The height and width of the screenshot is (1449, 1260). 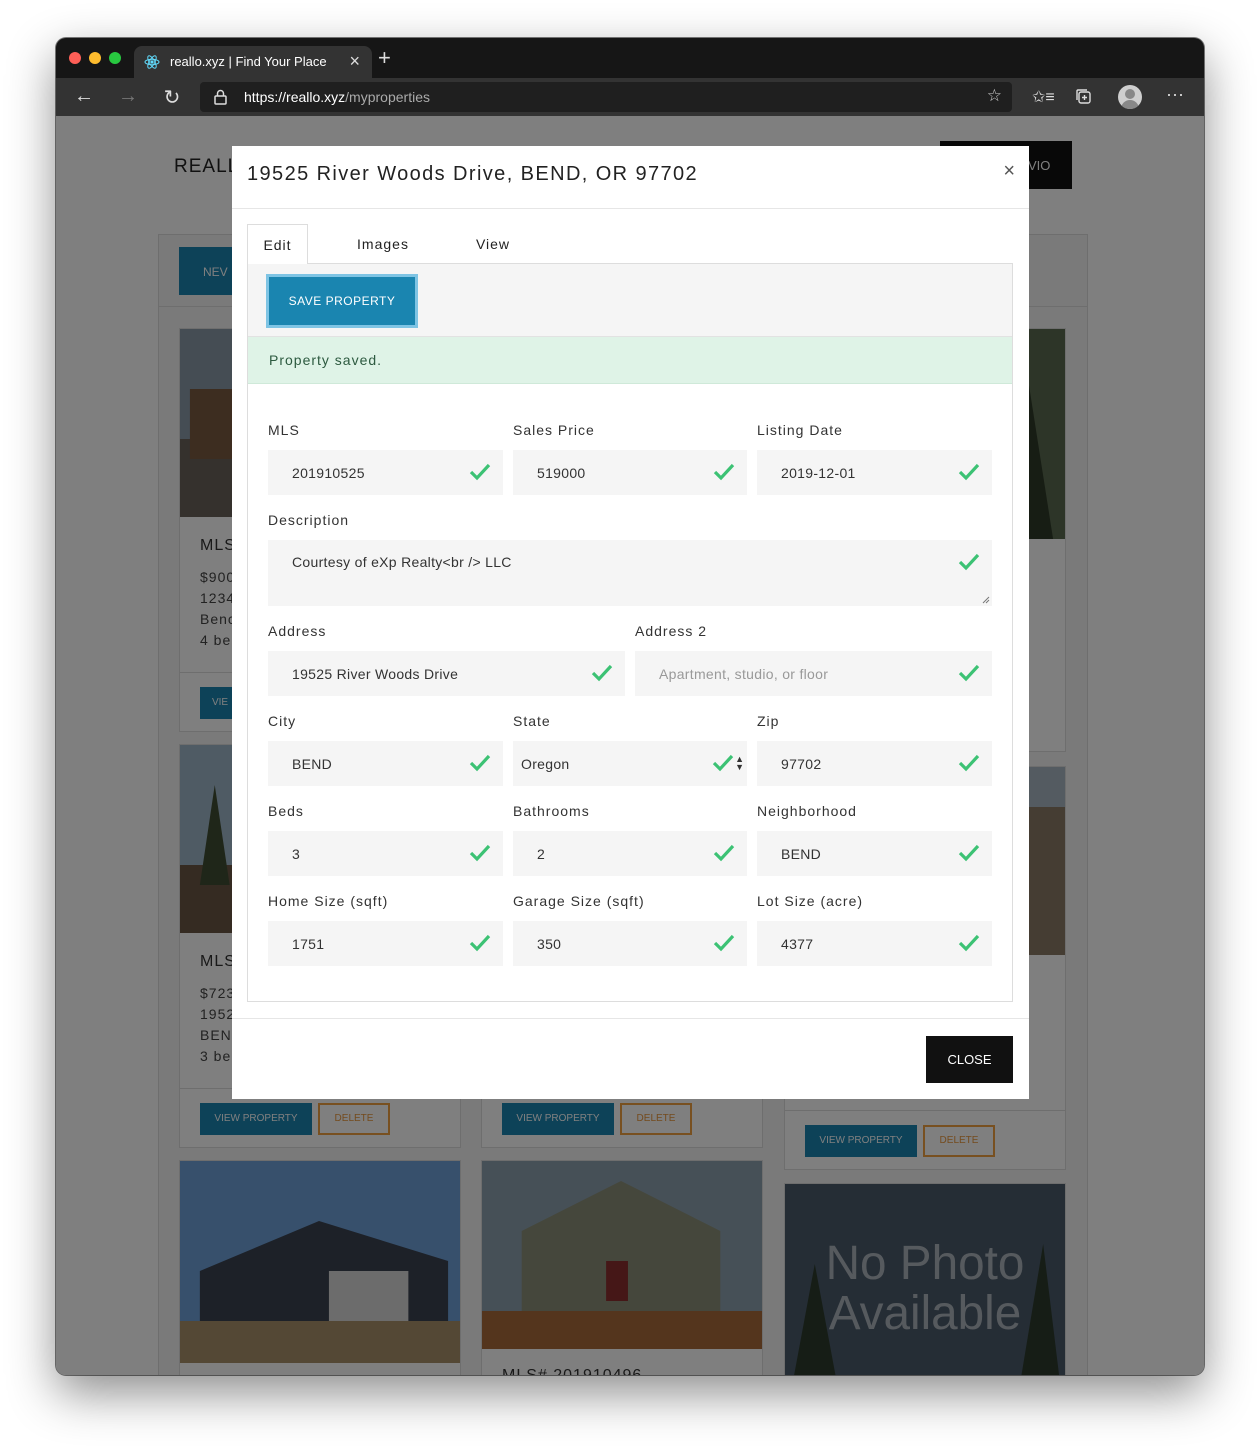 I want to click on description-field: Courtesy of eXp Realty<br /> LLC, so click(x=630, y=573).